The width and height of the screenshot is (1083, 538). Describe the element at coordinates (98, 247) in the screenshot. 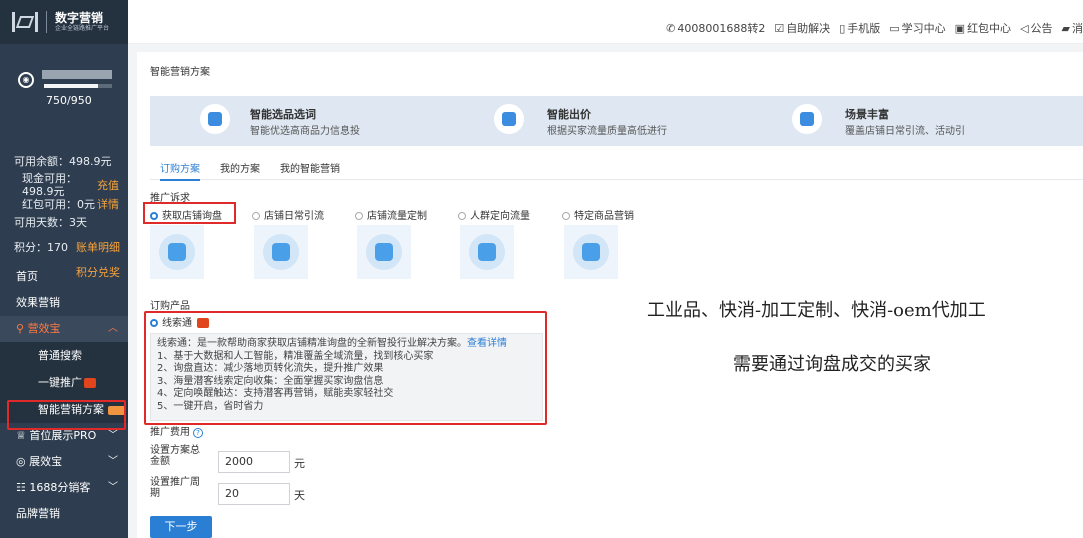

I see `bill-details-link: 账单明细` at that location.